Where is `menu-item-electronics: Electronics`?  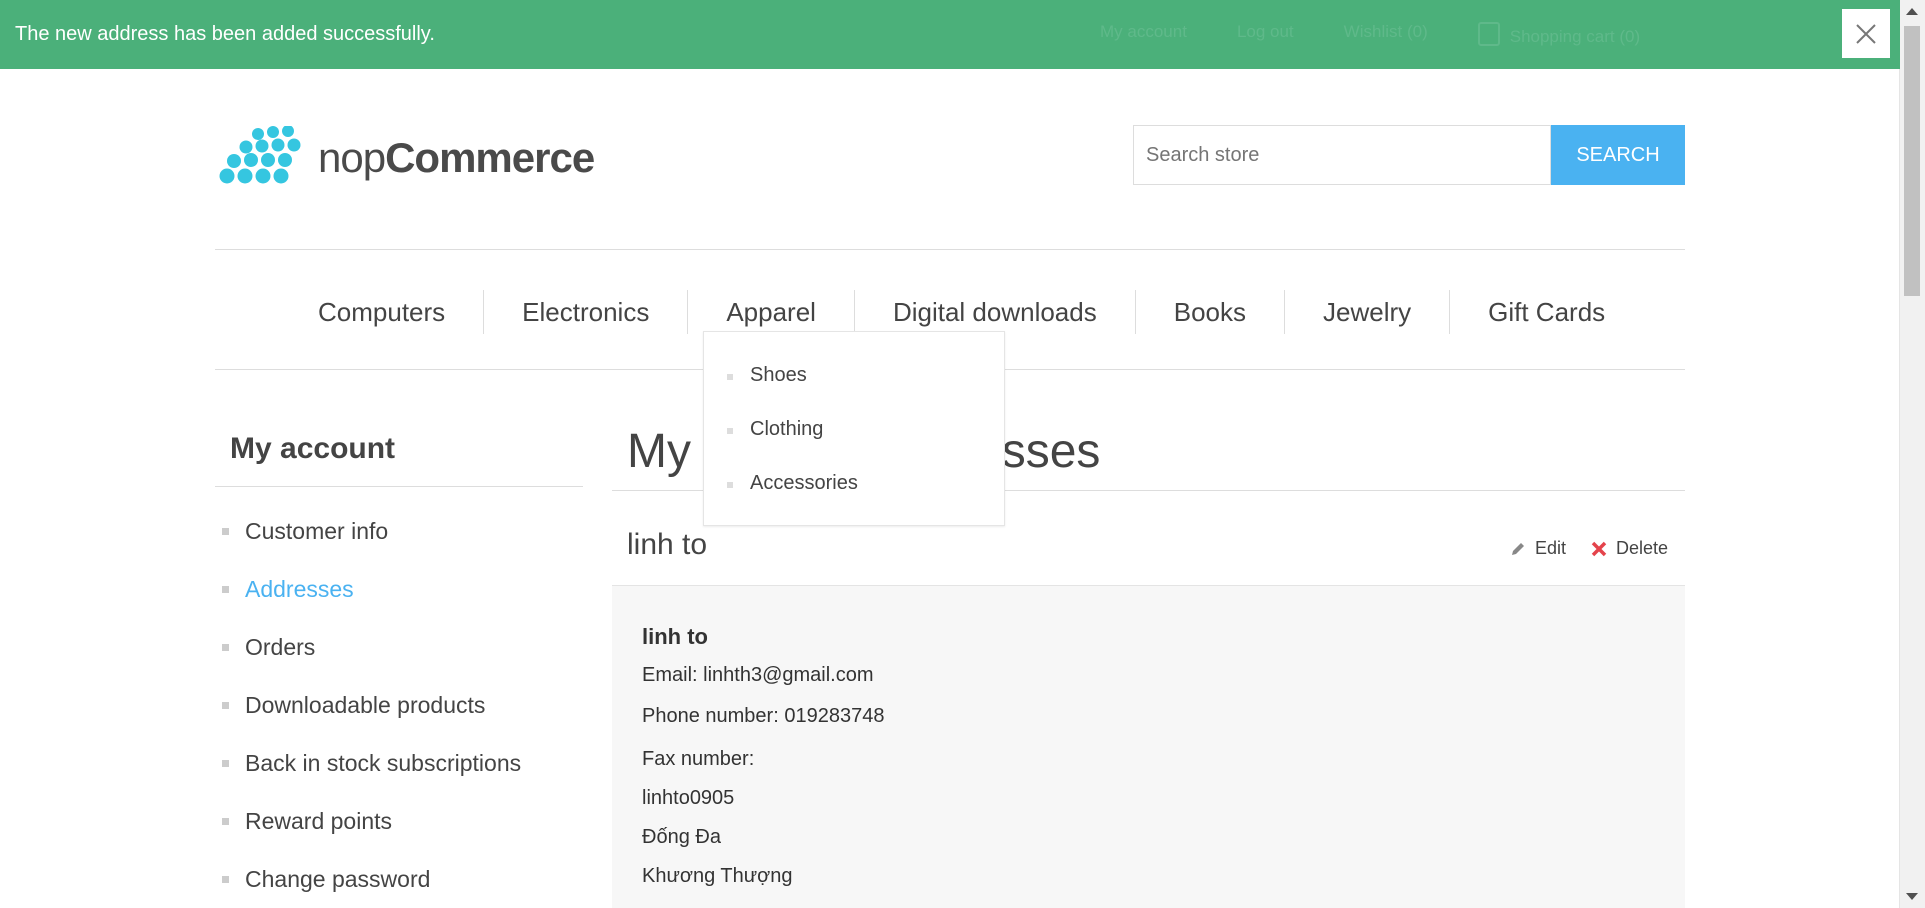 menu-item-electronics: Electronics is located at coordinates (586, 312).